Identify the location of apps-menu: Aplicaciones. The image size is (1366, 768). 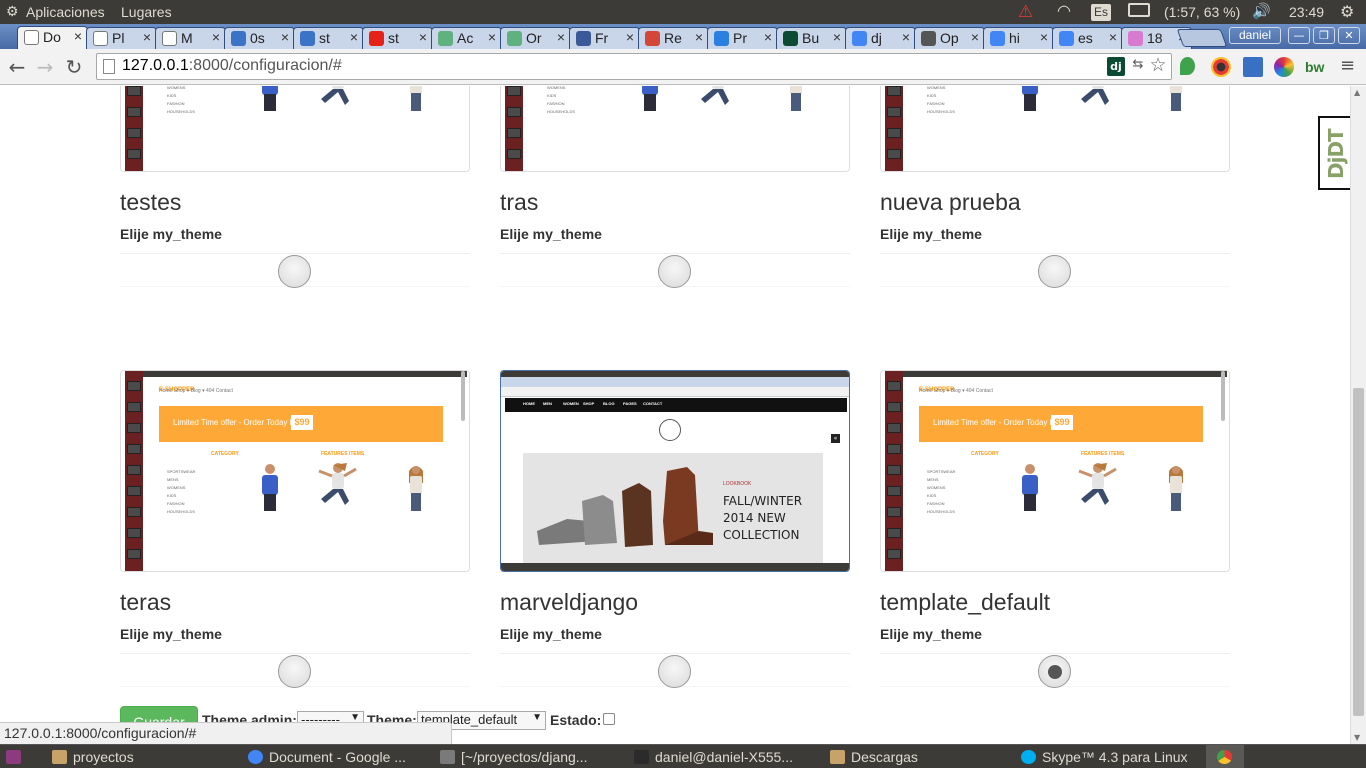
(65, 12).